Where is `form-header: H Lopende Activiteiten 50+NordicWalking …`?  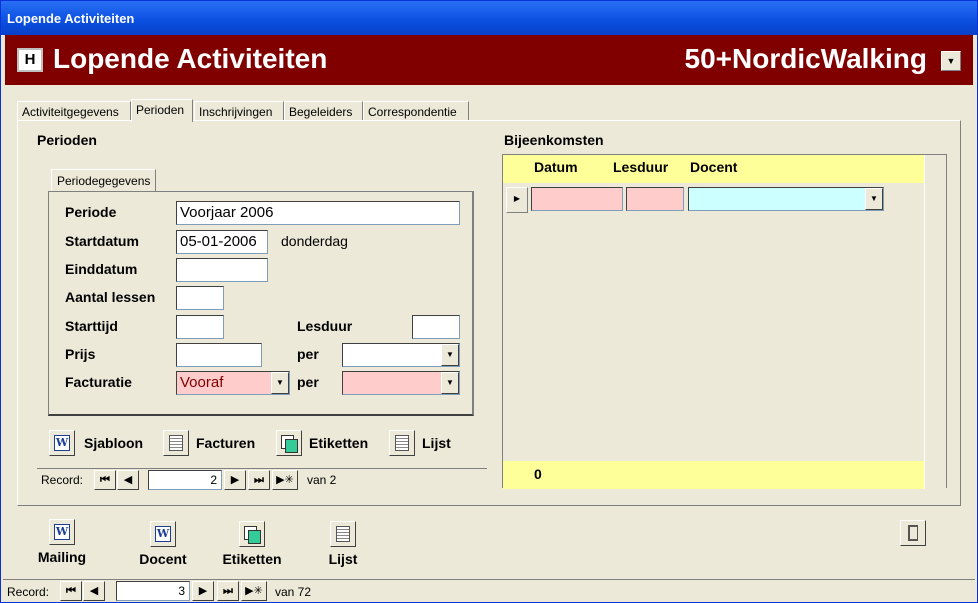 form-header: H Lopende Activiteiten 50+NordicWalking … is located at coordinates (489, 60).